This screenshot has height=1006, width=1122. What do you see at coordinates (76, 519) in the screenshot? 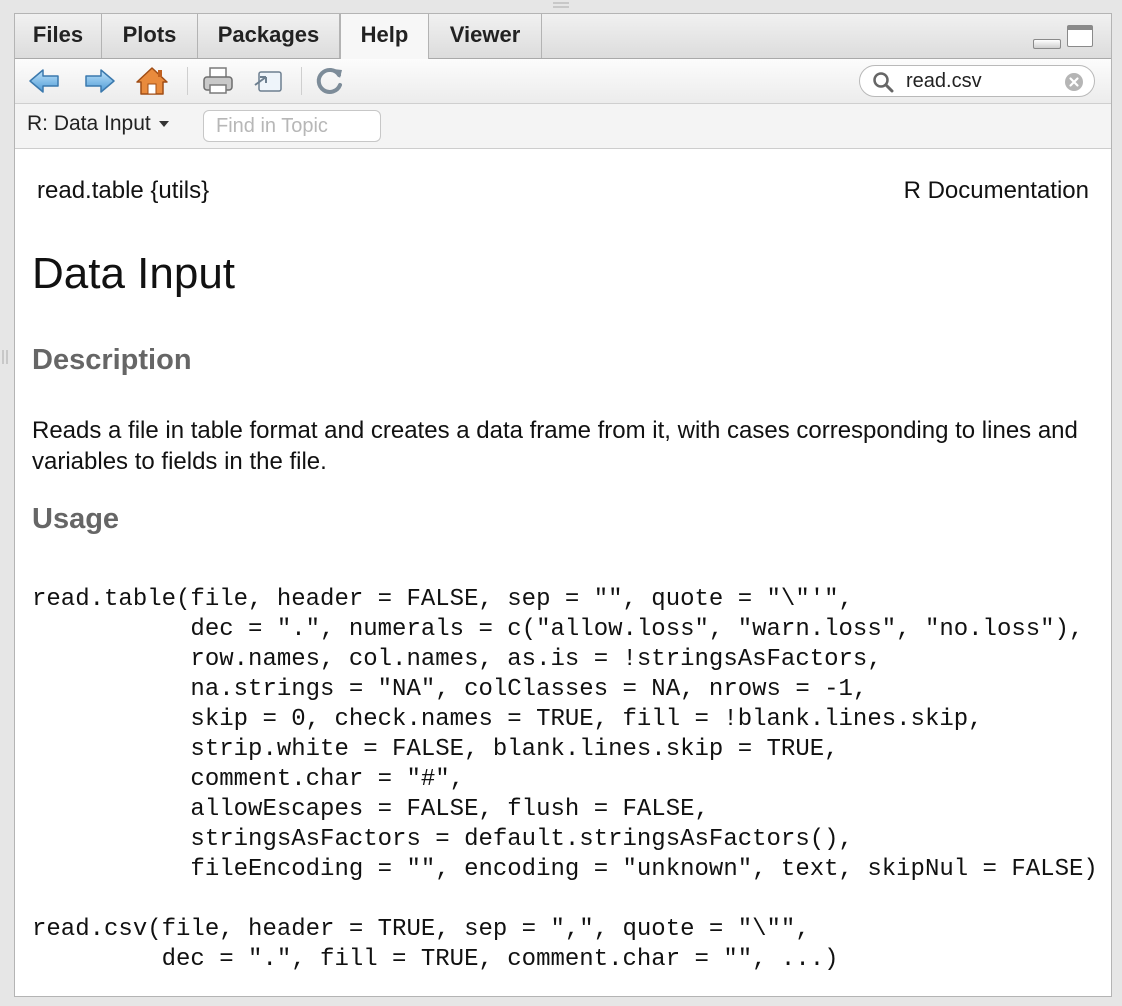
I see `usage-heading: Usage` at bounding box center [76, 519].